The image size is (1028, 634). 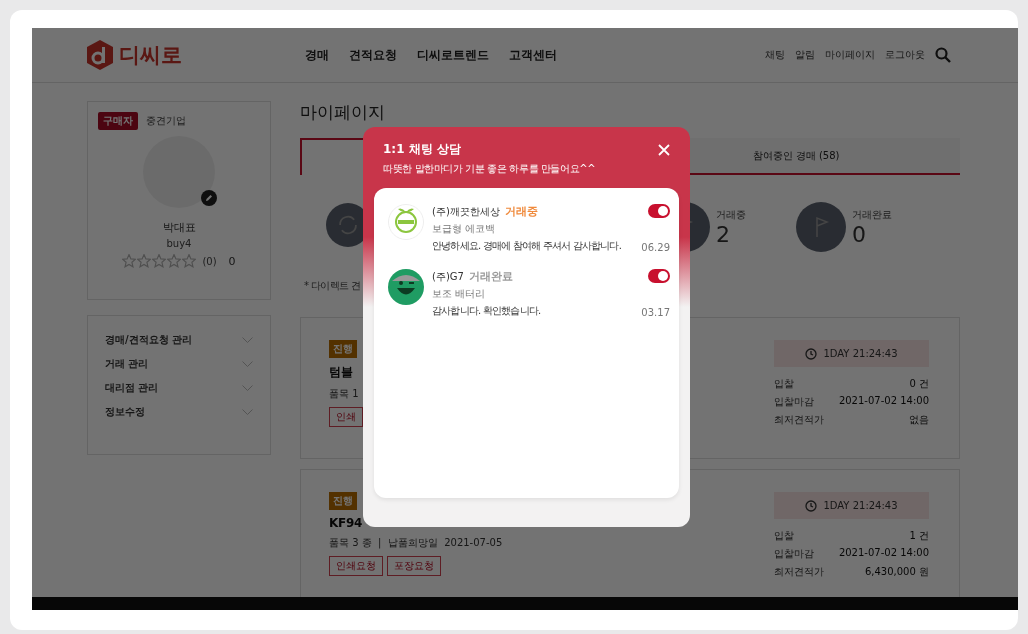 I want to click on nav-link: 고객센터, so click(x=533, y=55).